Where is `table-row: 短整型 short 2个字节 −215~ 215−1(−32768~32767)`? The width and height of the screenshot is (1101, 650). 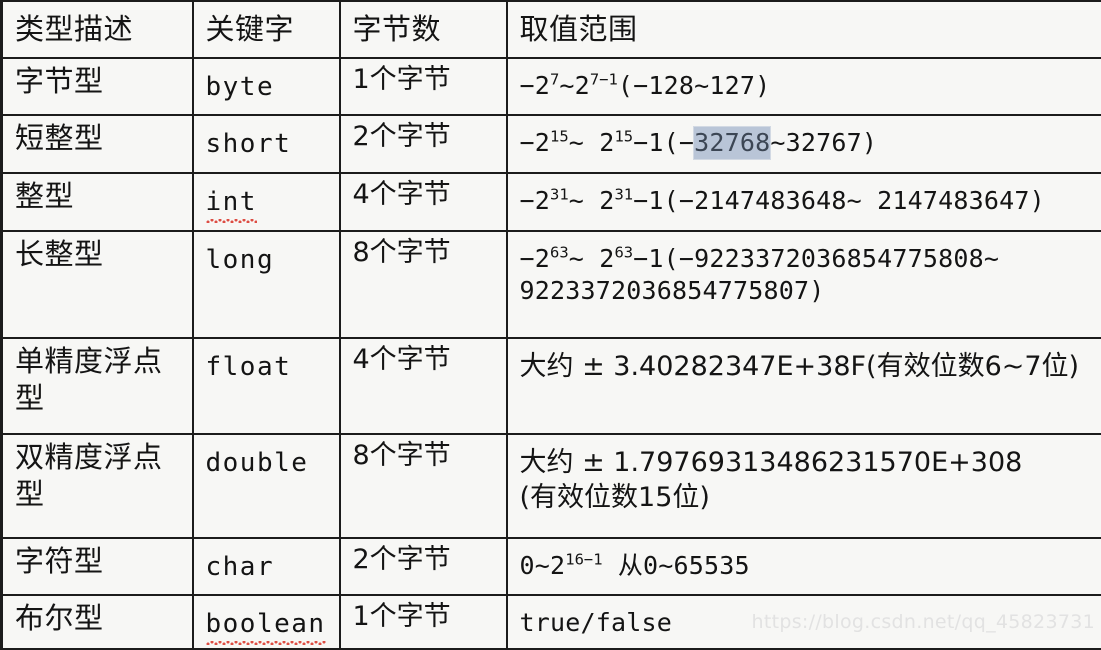
table-row: 短整型 short 2个字节 −215~ 215−1(−32768~32767) is located at coordinates (551, 144).